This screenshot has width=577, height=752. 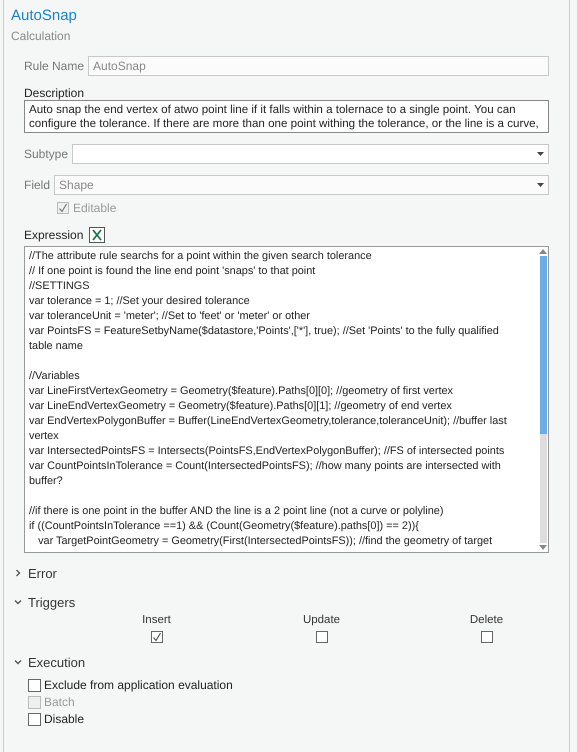 I want to click on spreadsheet-icon, so click(x=97, y=235).